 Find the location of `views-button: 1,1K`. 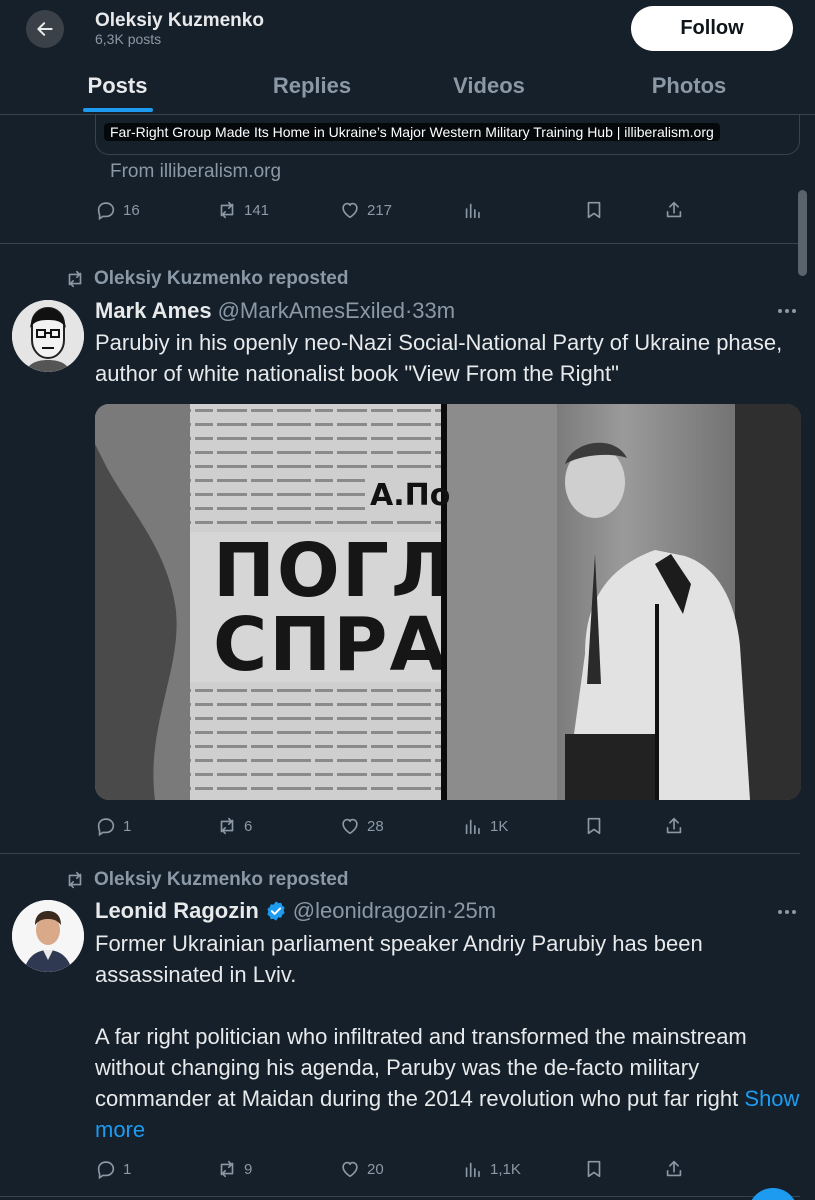

views-button: 1,1K is located at coordinates (491, 1169).